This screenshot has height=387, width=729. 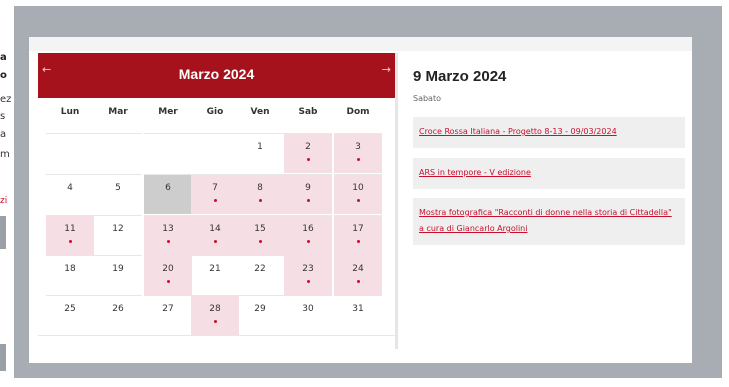 I want to click on fragment-text: m, so click(x=5, y=154).